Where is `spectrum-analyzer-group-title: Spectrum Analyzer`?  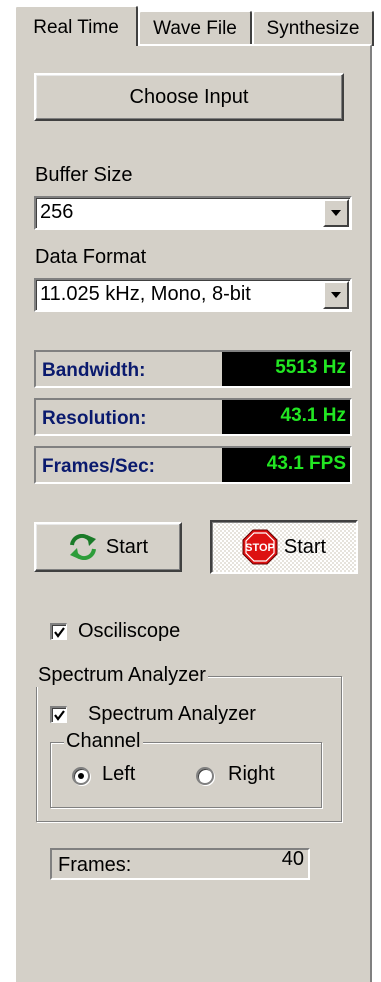 spectrum-analyzer-group-title: Spectrum Analyzer is located at coordinates (122, 675).